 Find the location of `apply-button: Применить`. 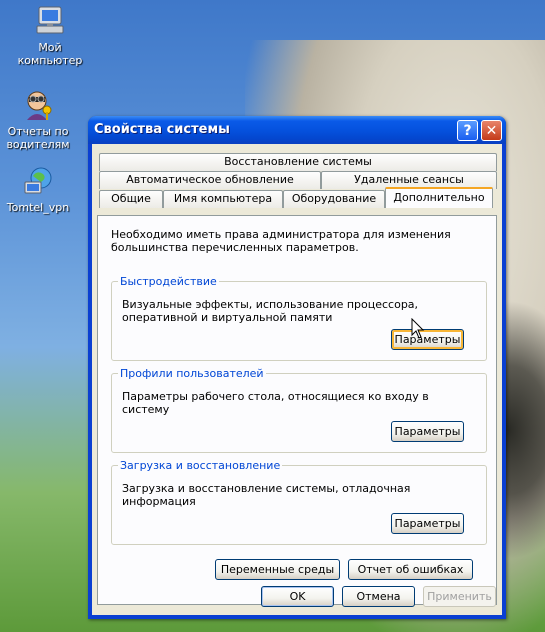

apply-button: Применить is located at coordinates (459, 596).